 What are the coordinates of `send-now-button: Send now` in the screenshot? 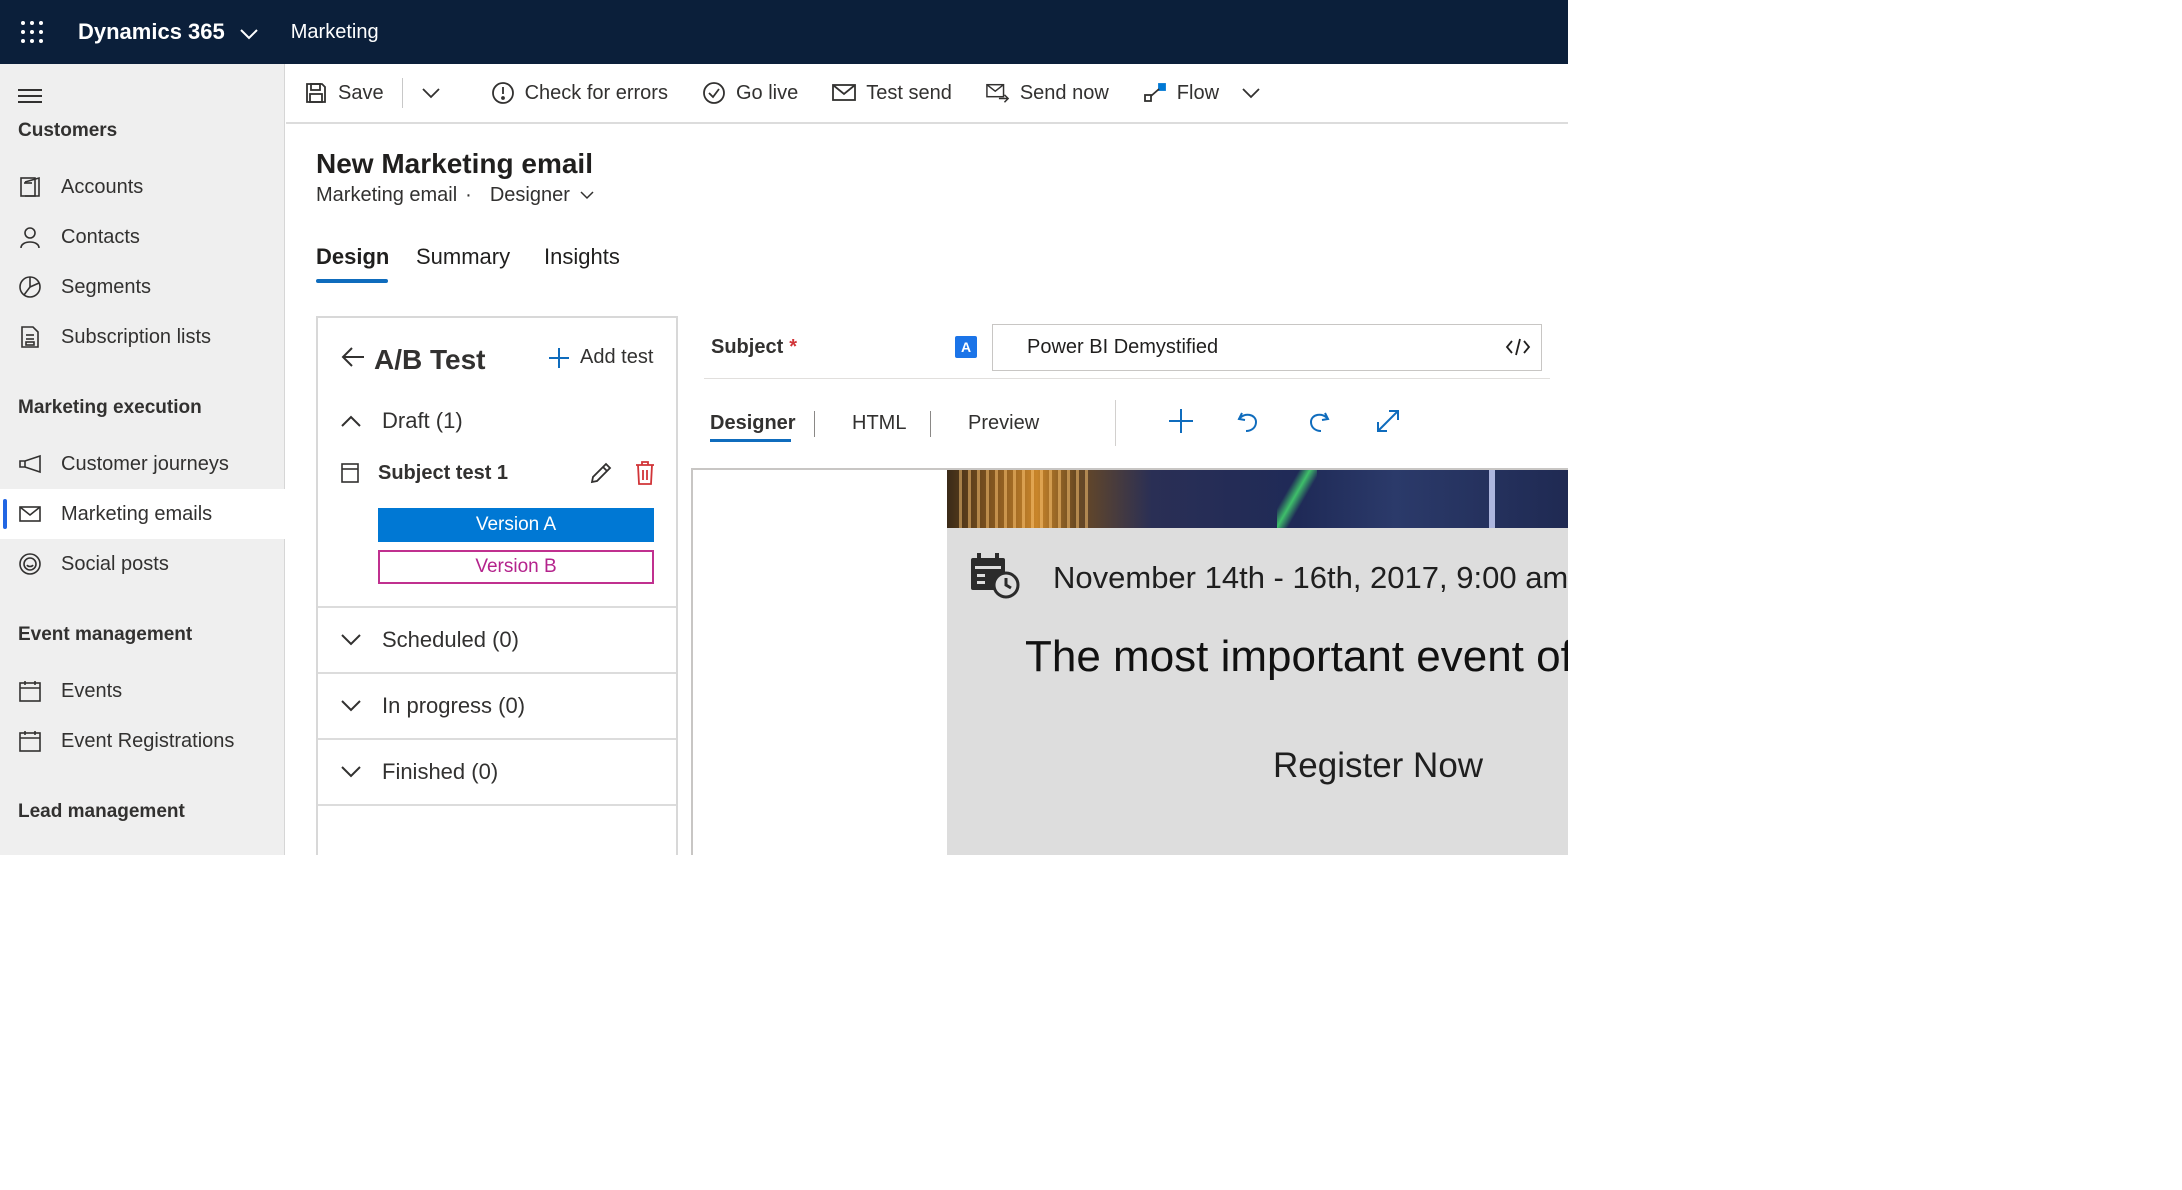 It's located at (1047, 93).